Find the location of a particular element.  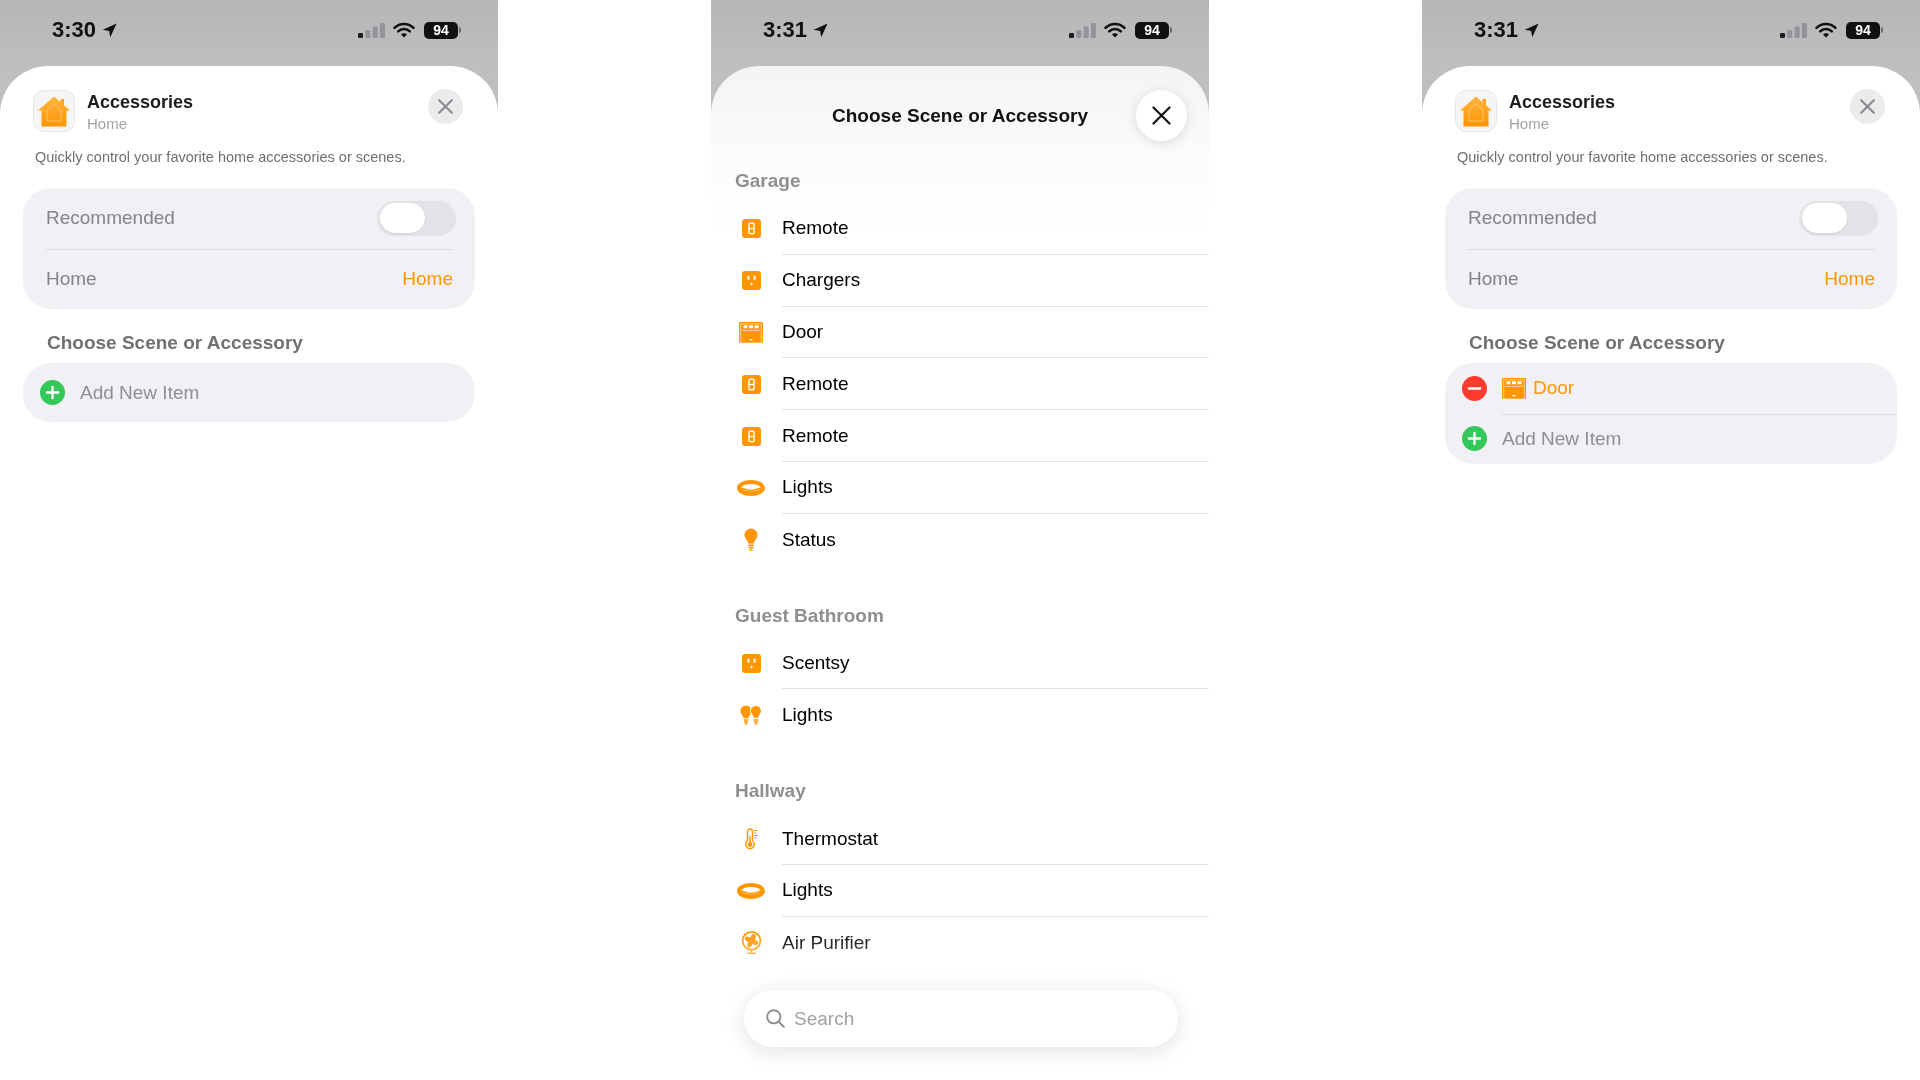

close-button is located at coordinates (1161, 115).